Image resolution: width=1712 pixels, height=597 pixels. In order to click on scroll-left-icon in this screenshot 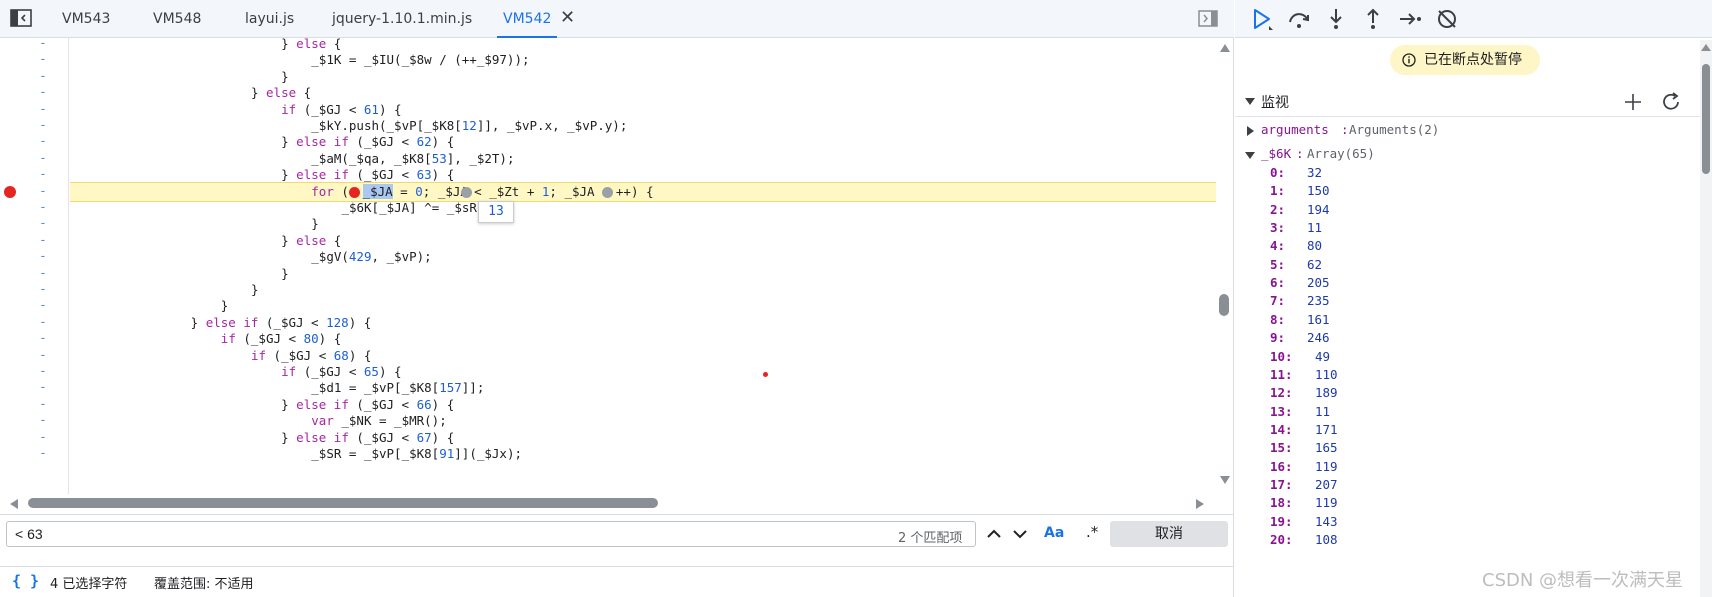, I will do `click(14, 504)`.